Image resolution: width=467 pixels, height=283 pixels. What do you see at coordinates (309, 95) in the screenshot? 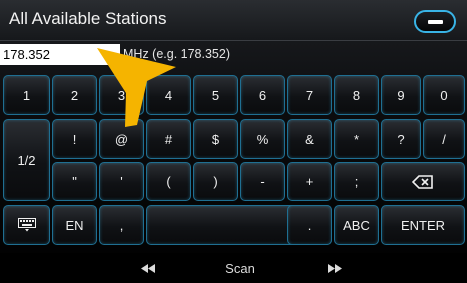
I see `key-7: 7` at bounding box center [309, 95].